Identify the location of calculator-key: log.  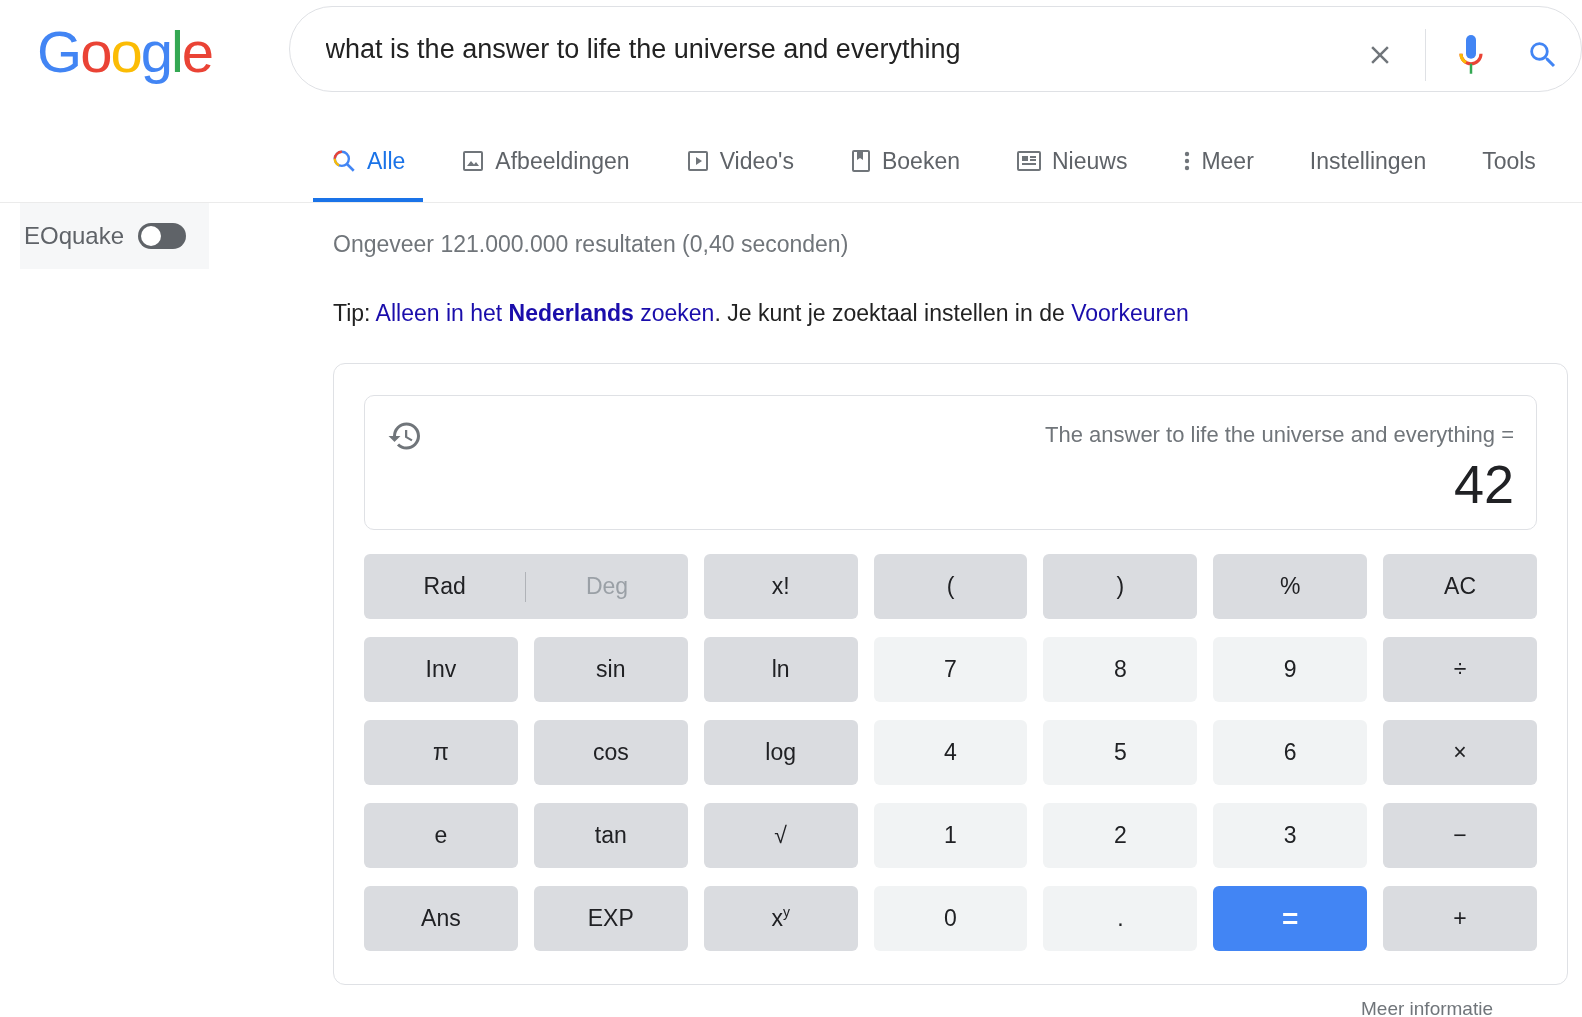
(780, 752).